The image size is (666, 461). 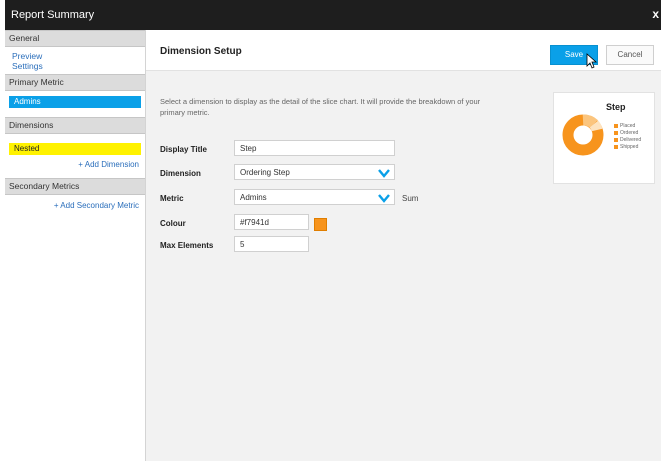 I want to click on metric-select: Admins, so click(x=314, y=197).